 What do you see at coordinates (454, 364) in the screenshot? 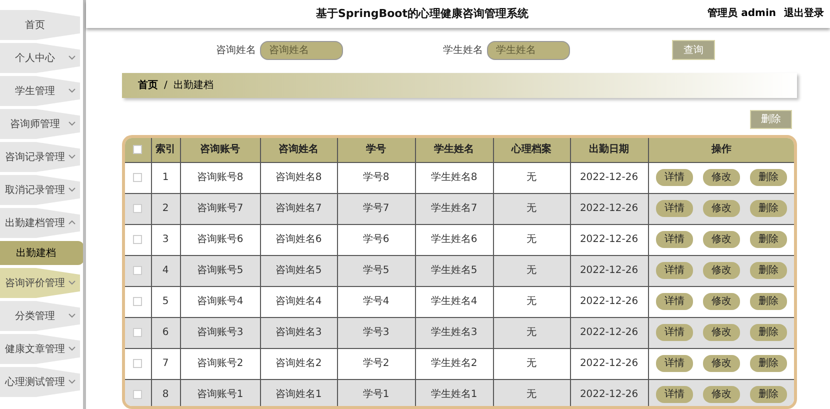
I see `table-cell: 学生姓名2` at bounding box center [454, 364].